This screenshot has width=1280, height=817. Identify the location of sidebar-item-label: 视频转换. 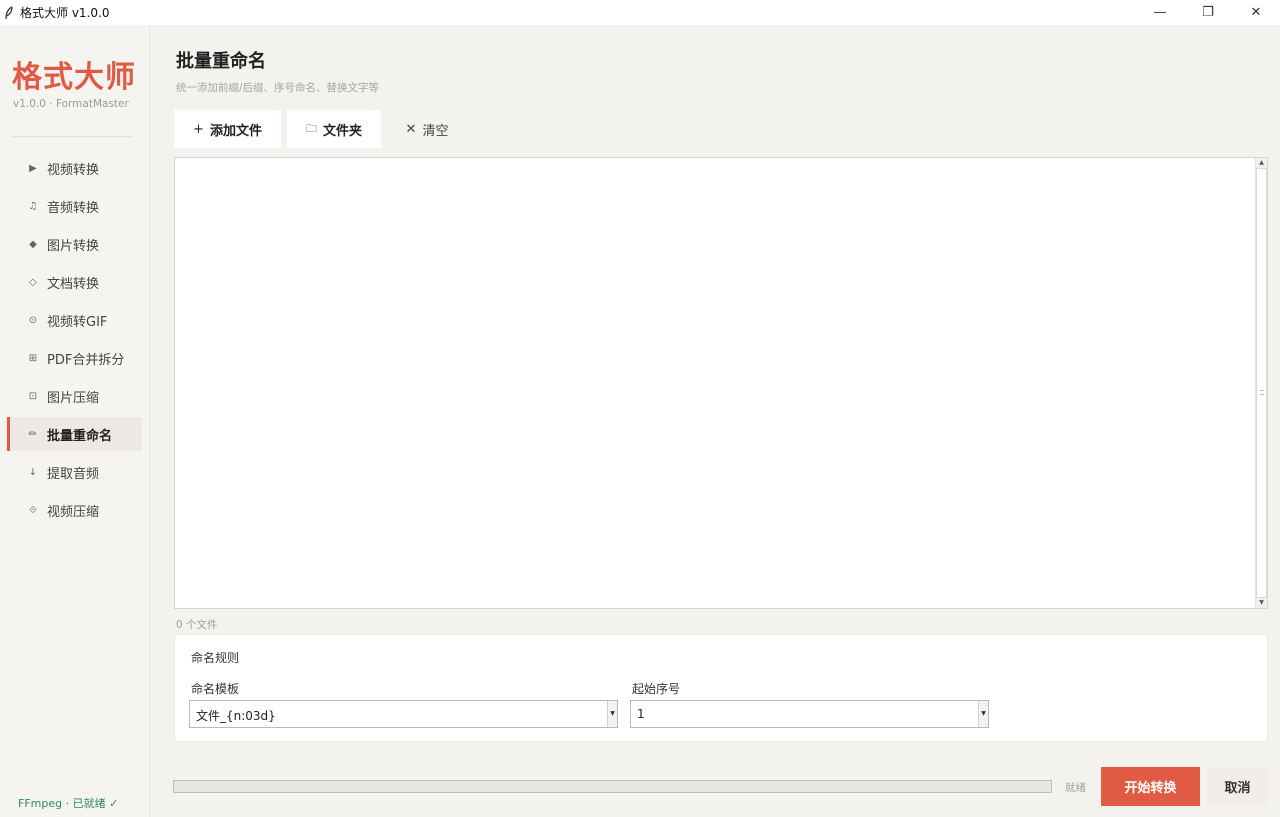
(73, 170).